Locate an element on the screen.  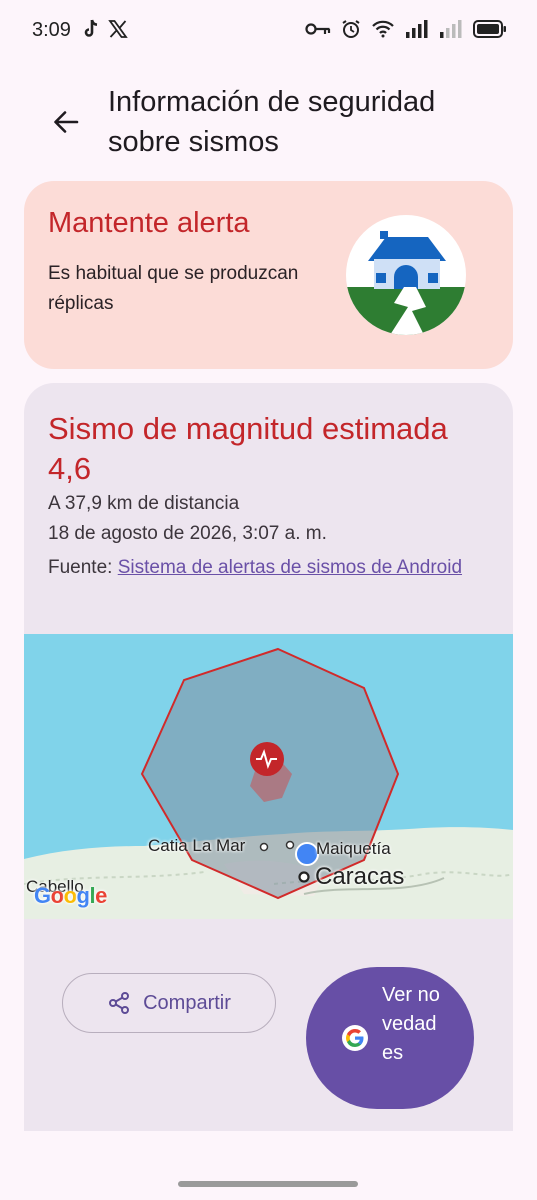
see-news-label: Ver novedades is located at coordinates (411, 1024).